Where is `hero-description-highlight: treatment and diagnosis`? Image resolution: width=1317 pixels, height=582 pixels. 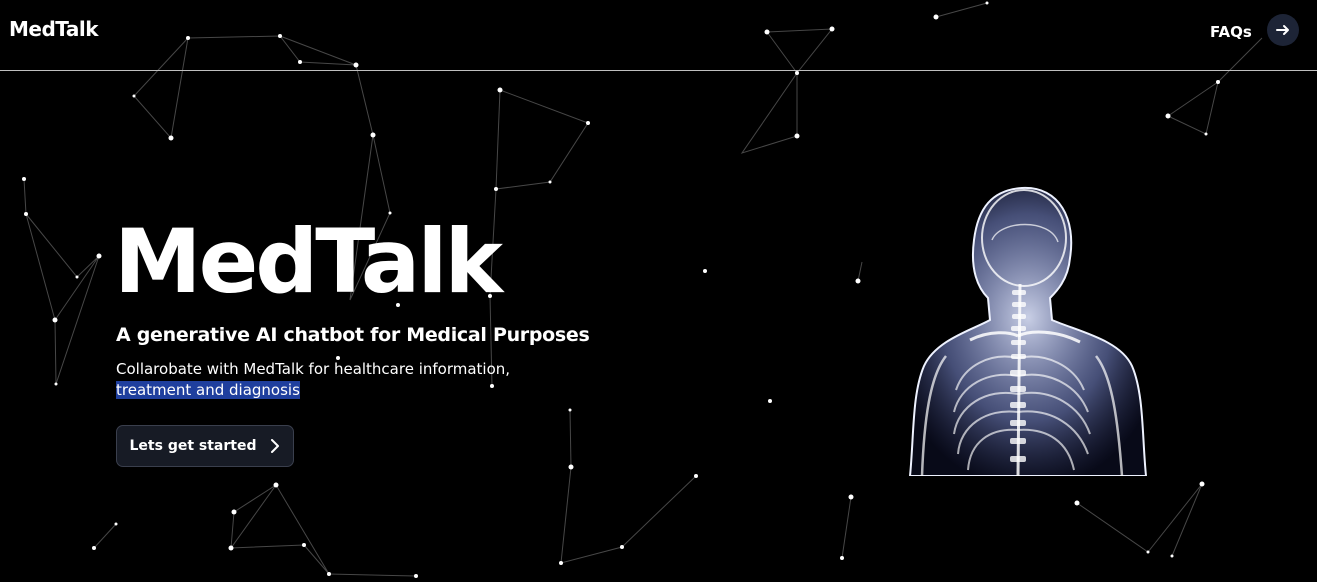
hero-description-highlight: treatment and diagnosis is located at coordinates (208, 390).